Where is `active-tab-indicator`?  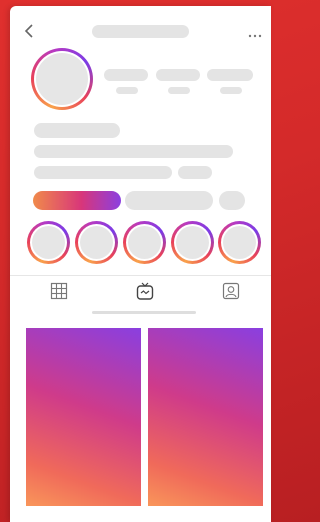
active-tab-indicator is located at coordinates (144, 312).